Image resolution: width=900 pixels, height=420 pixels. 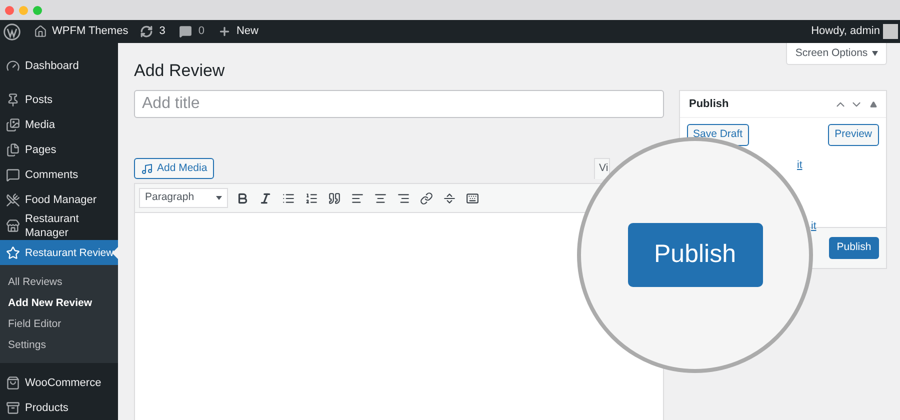 What do you see at coordinates (399, 104) in the screenshot?
I see `title-input-field: Add title` at bounding box center [399, 104].